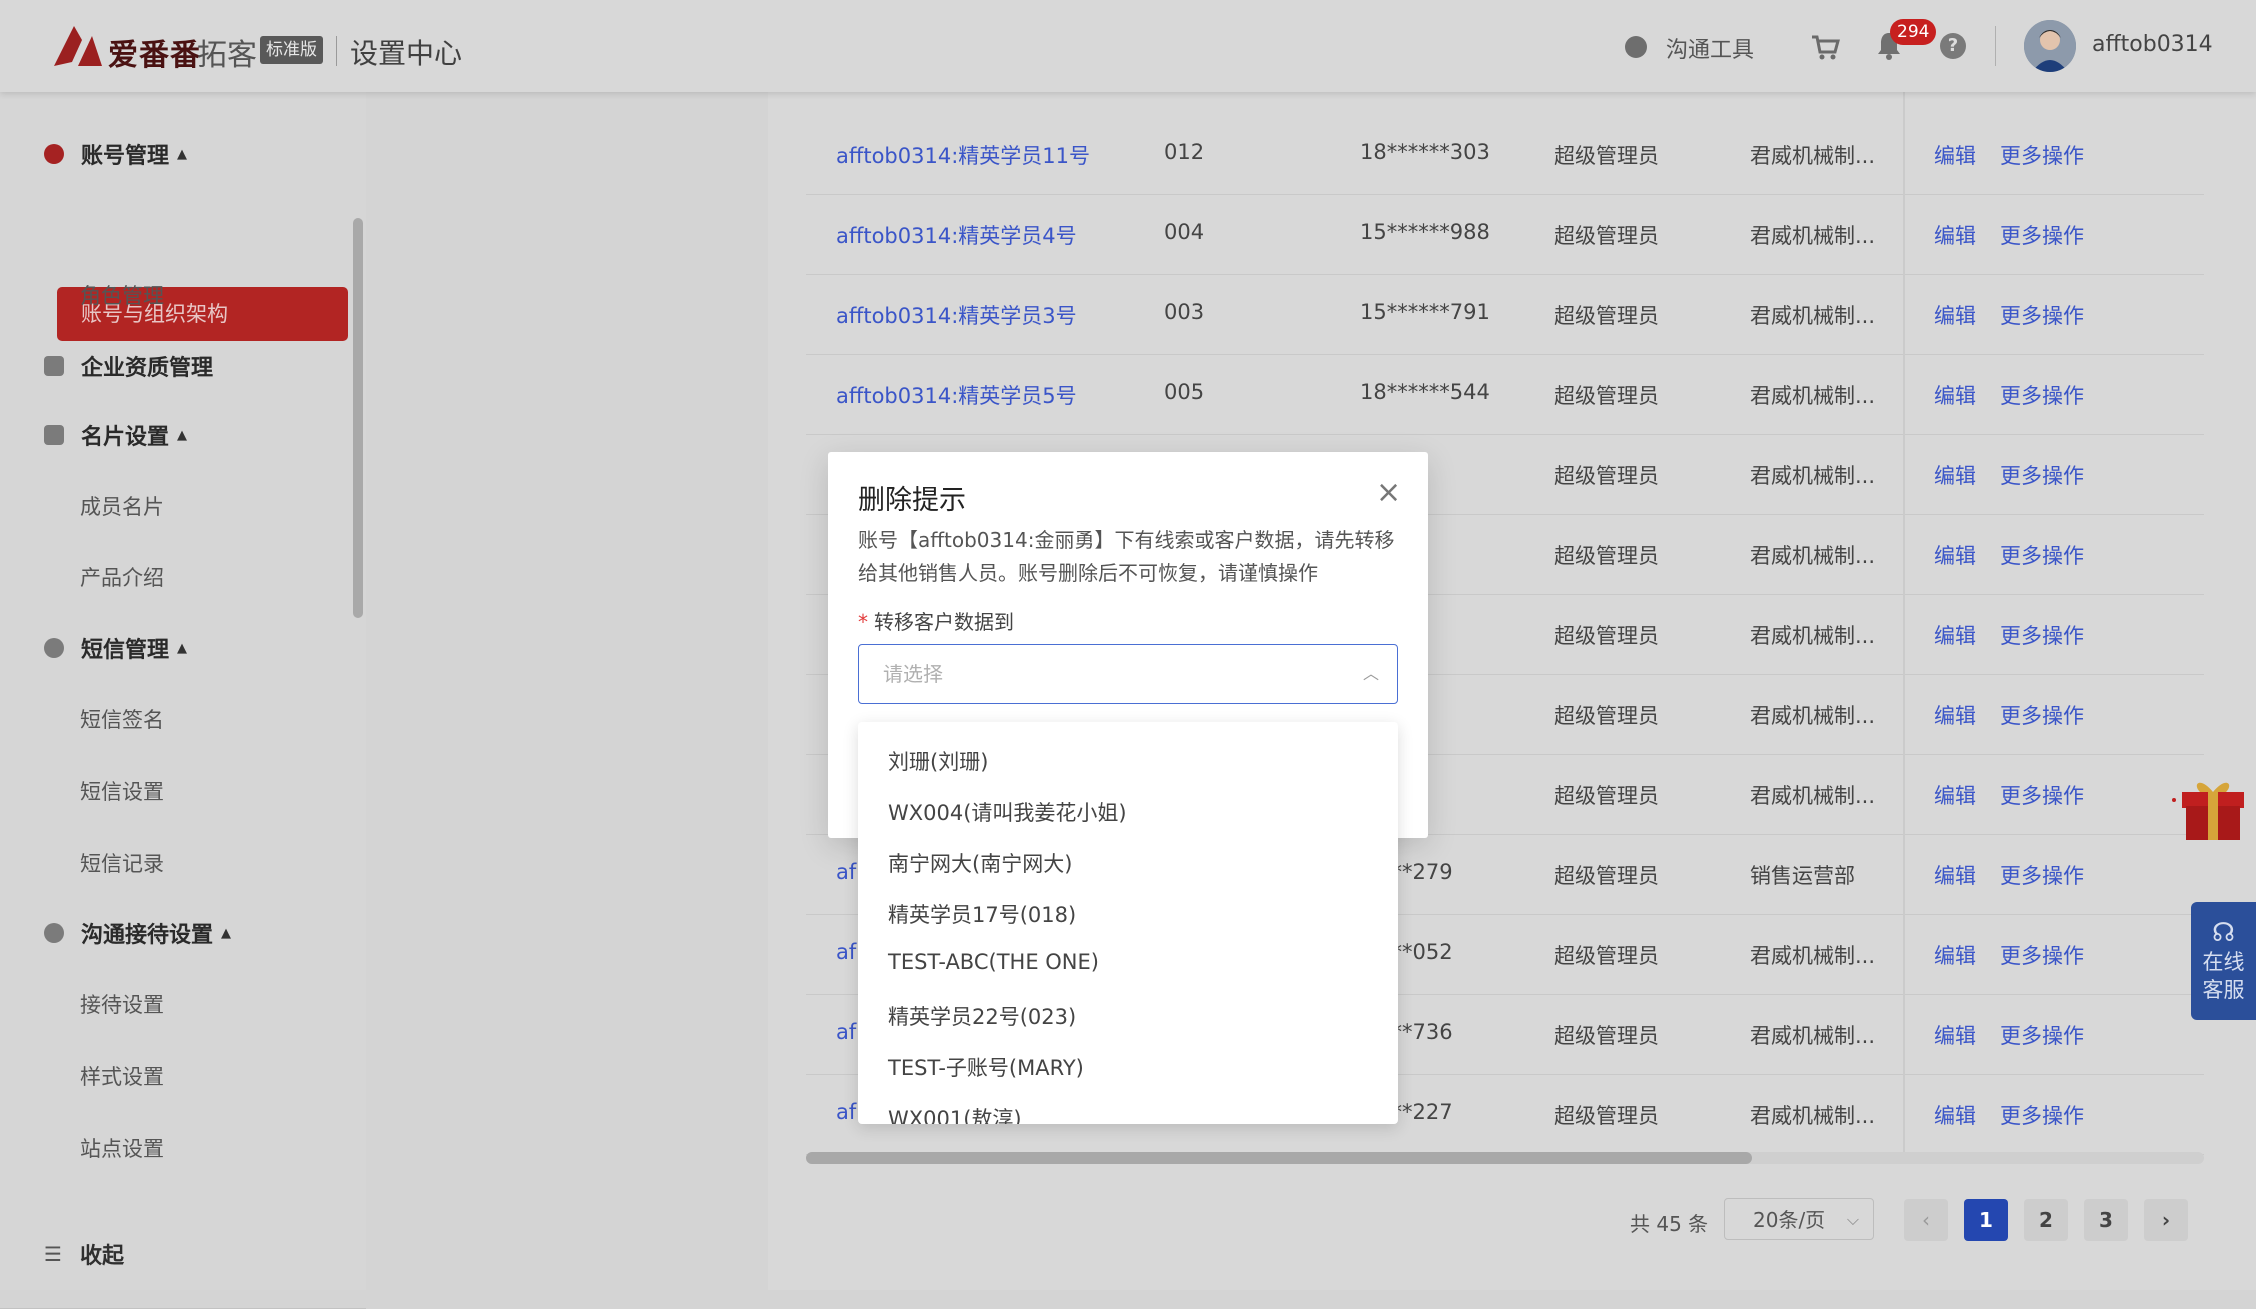 The image size is (2256, 1309). I want to click on service-label: 客服, so click(2223, 990).